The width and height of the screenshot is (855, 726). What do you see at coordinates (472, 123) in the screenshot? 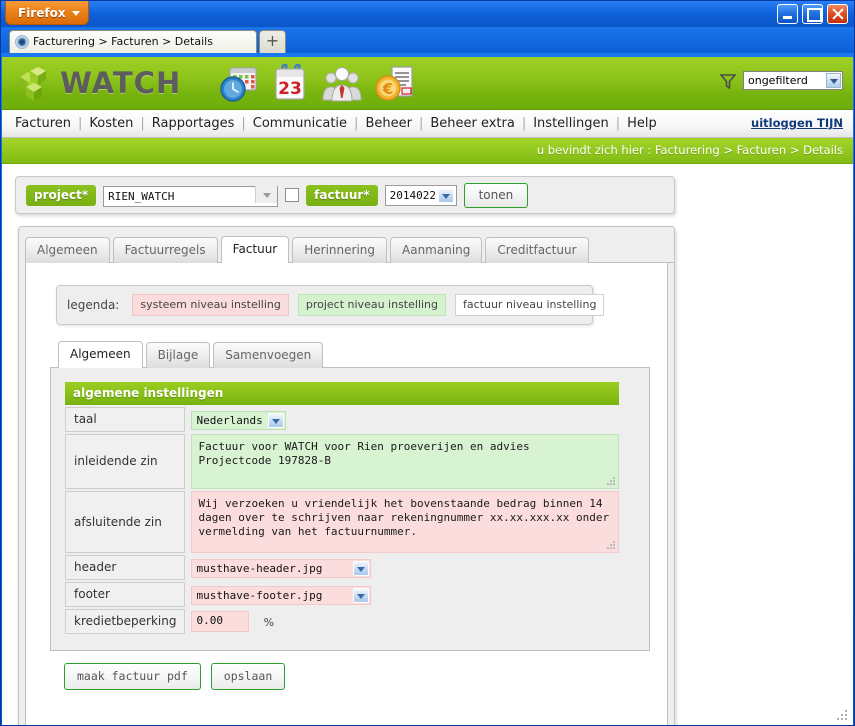
I see `nav-item-beheer-extra: Beheer extra` at bounding box center [472, 123].